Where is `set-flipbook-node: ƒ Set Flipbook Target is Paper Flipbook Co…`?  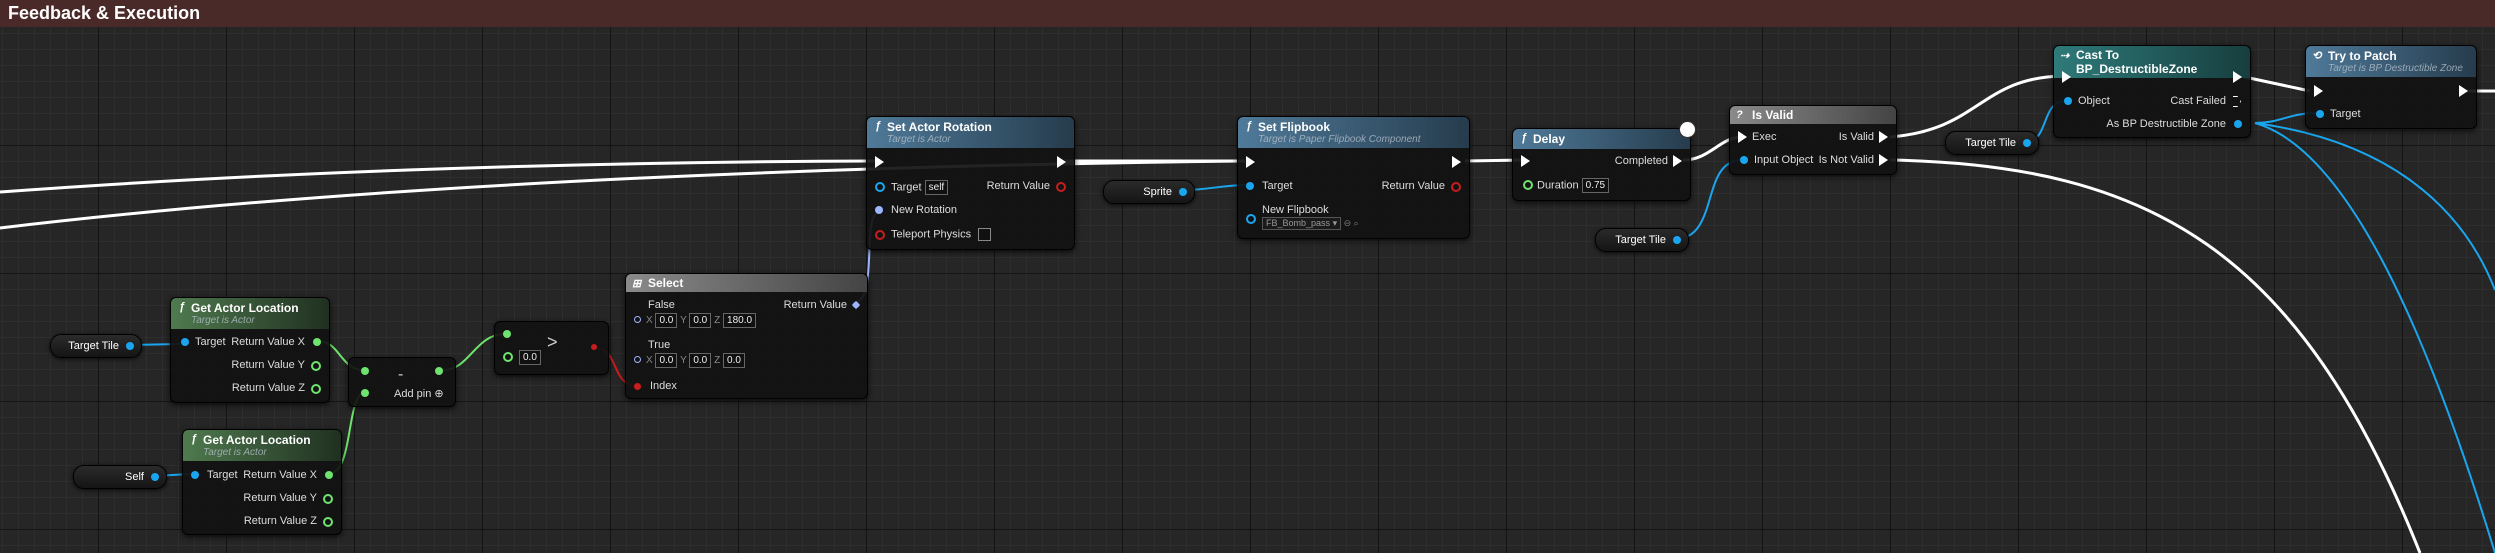 set-flipbook-node: ƒ Set Flipbook Target is Paper Flipbook Co… is located at coordinates (1353, 177).